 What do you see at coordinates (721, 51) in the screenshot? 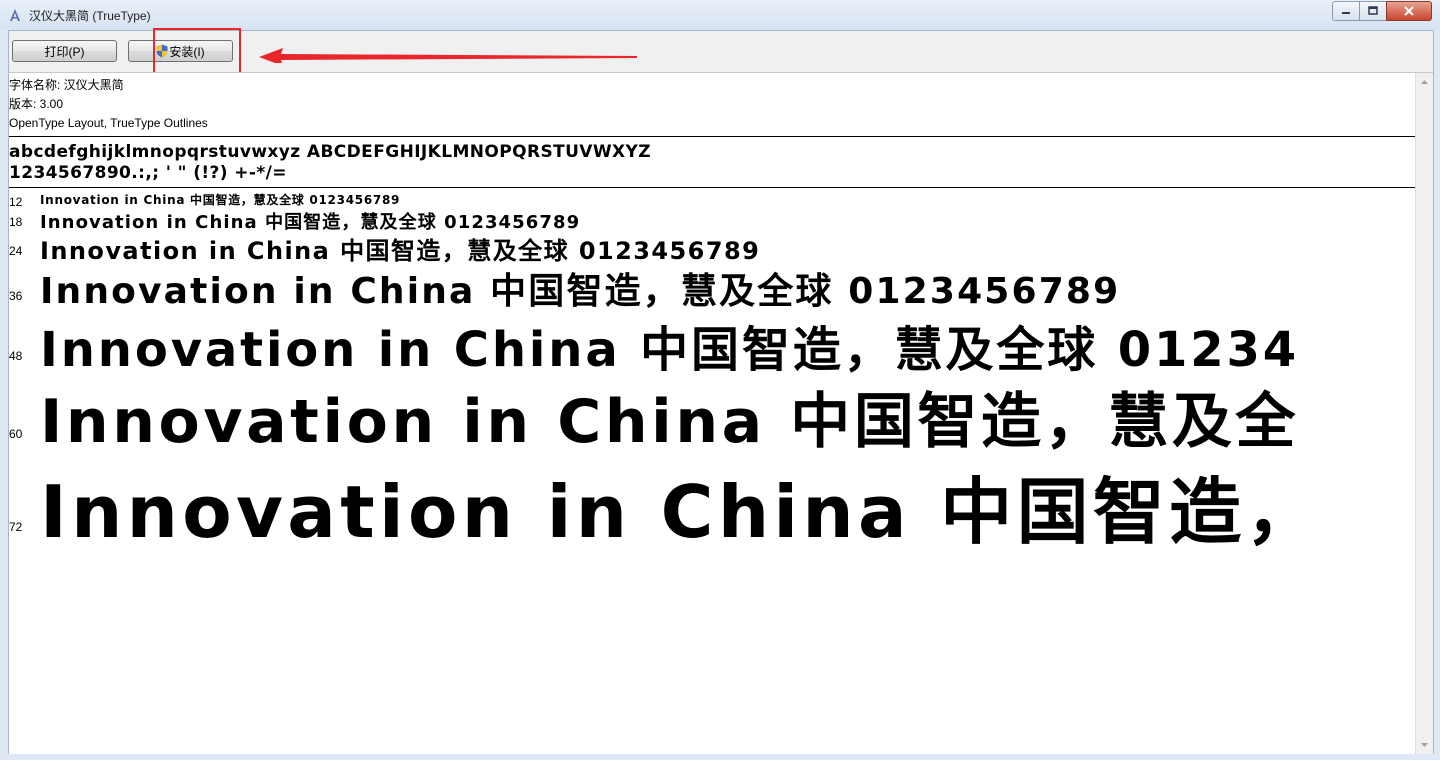
I see `toolbar: 打印(P) 安装(I)` at bounding box center [721, 51].